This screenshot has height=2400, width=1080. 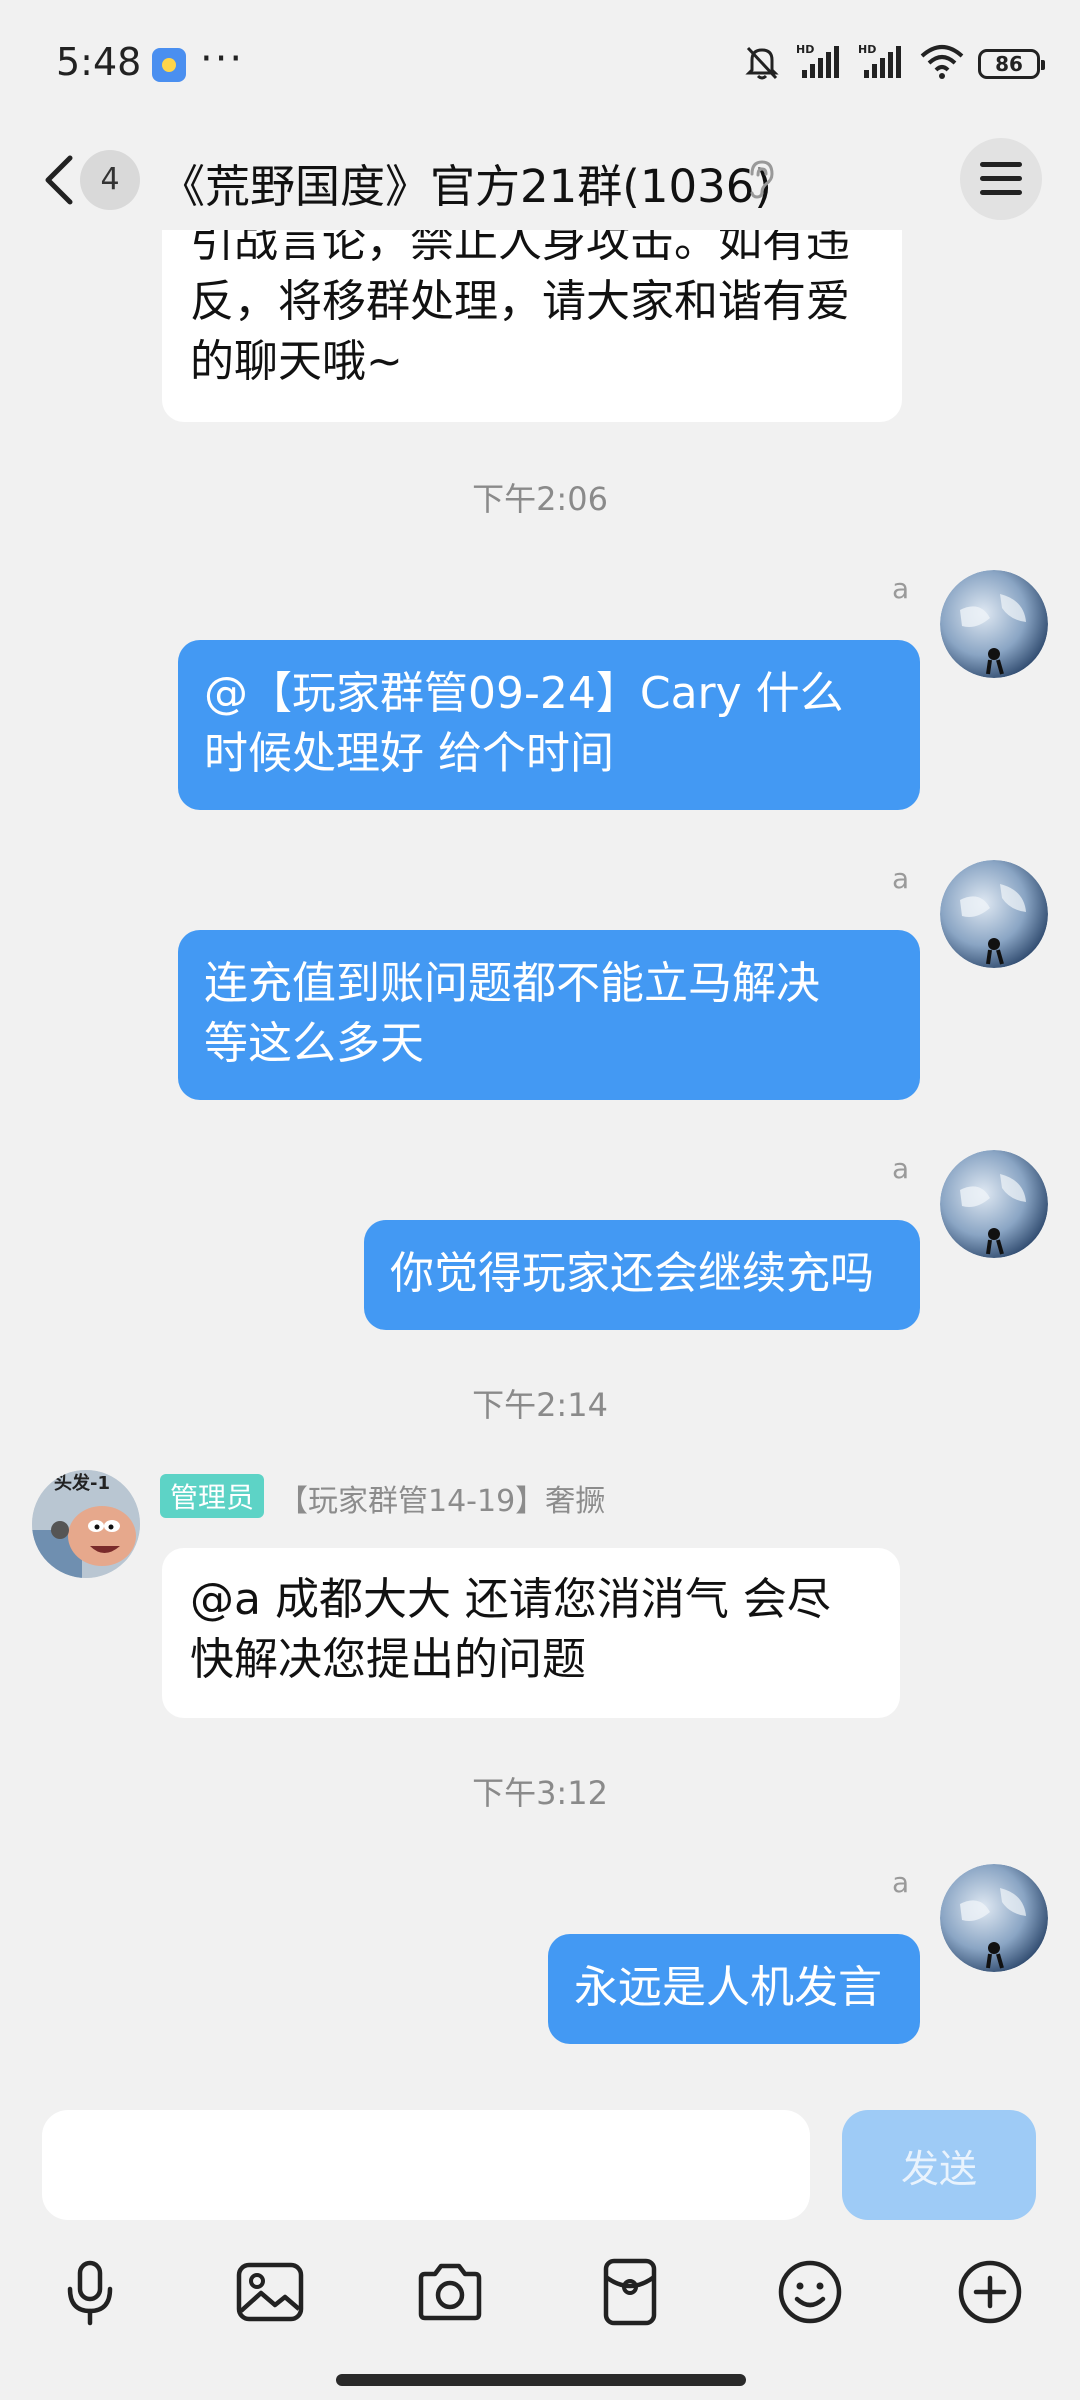 What do you see at coordinates (99, 62) in the screenshot?
I see `clock: 5:48` at bounding box center [99, 62].